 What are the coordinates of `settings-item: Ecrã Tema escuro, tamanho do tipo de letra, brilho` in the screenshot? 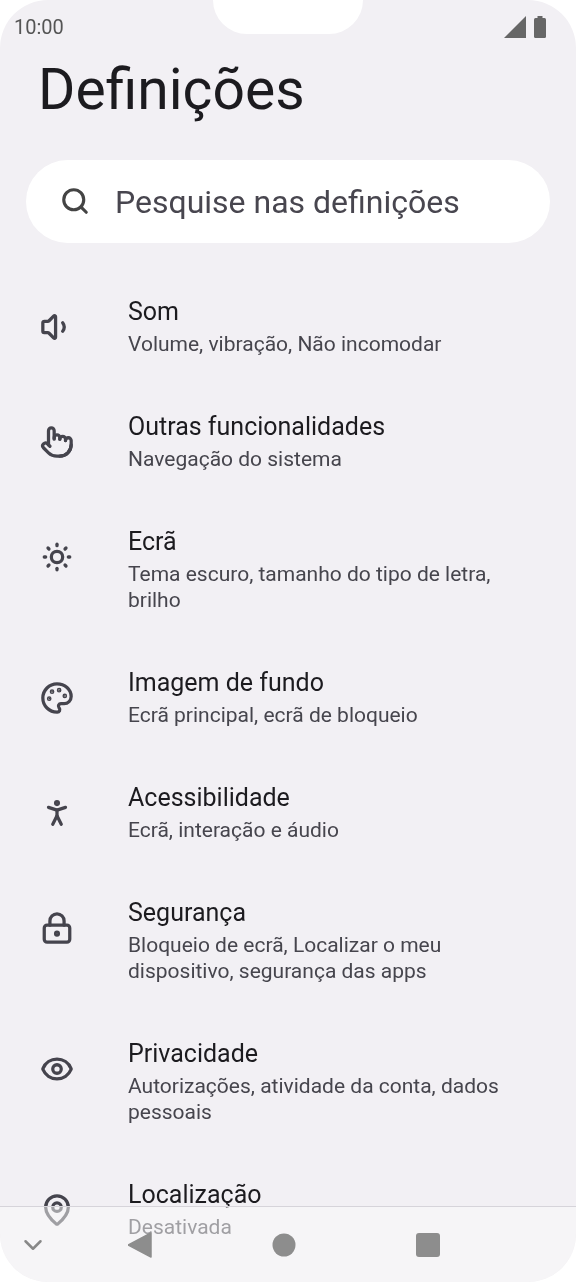 It's located at (288, 569).